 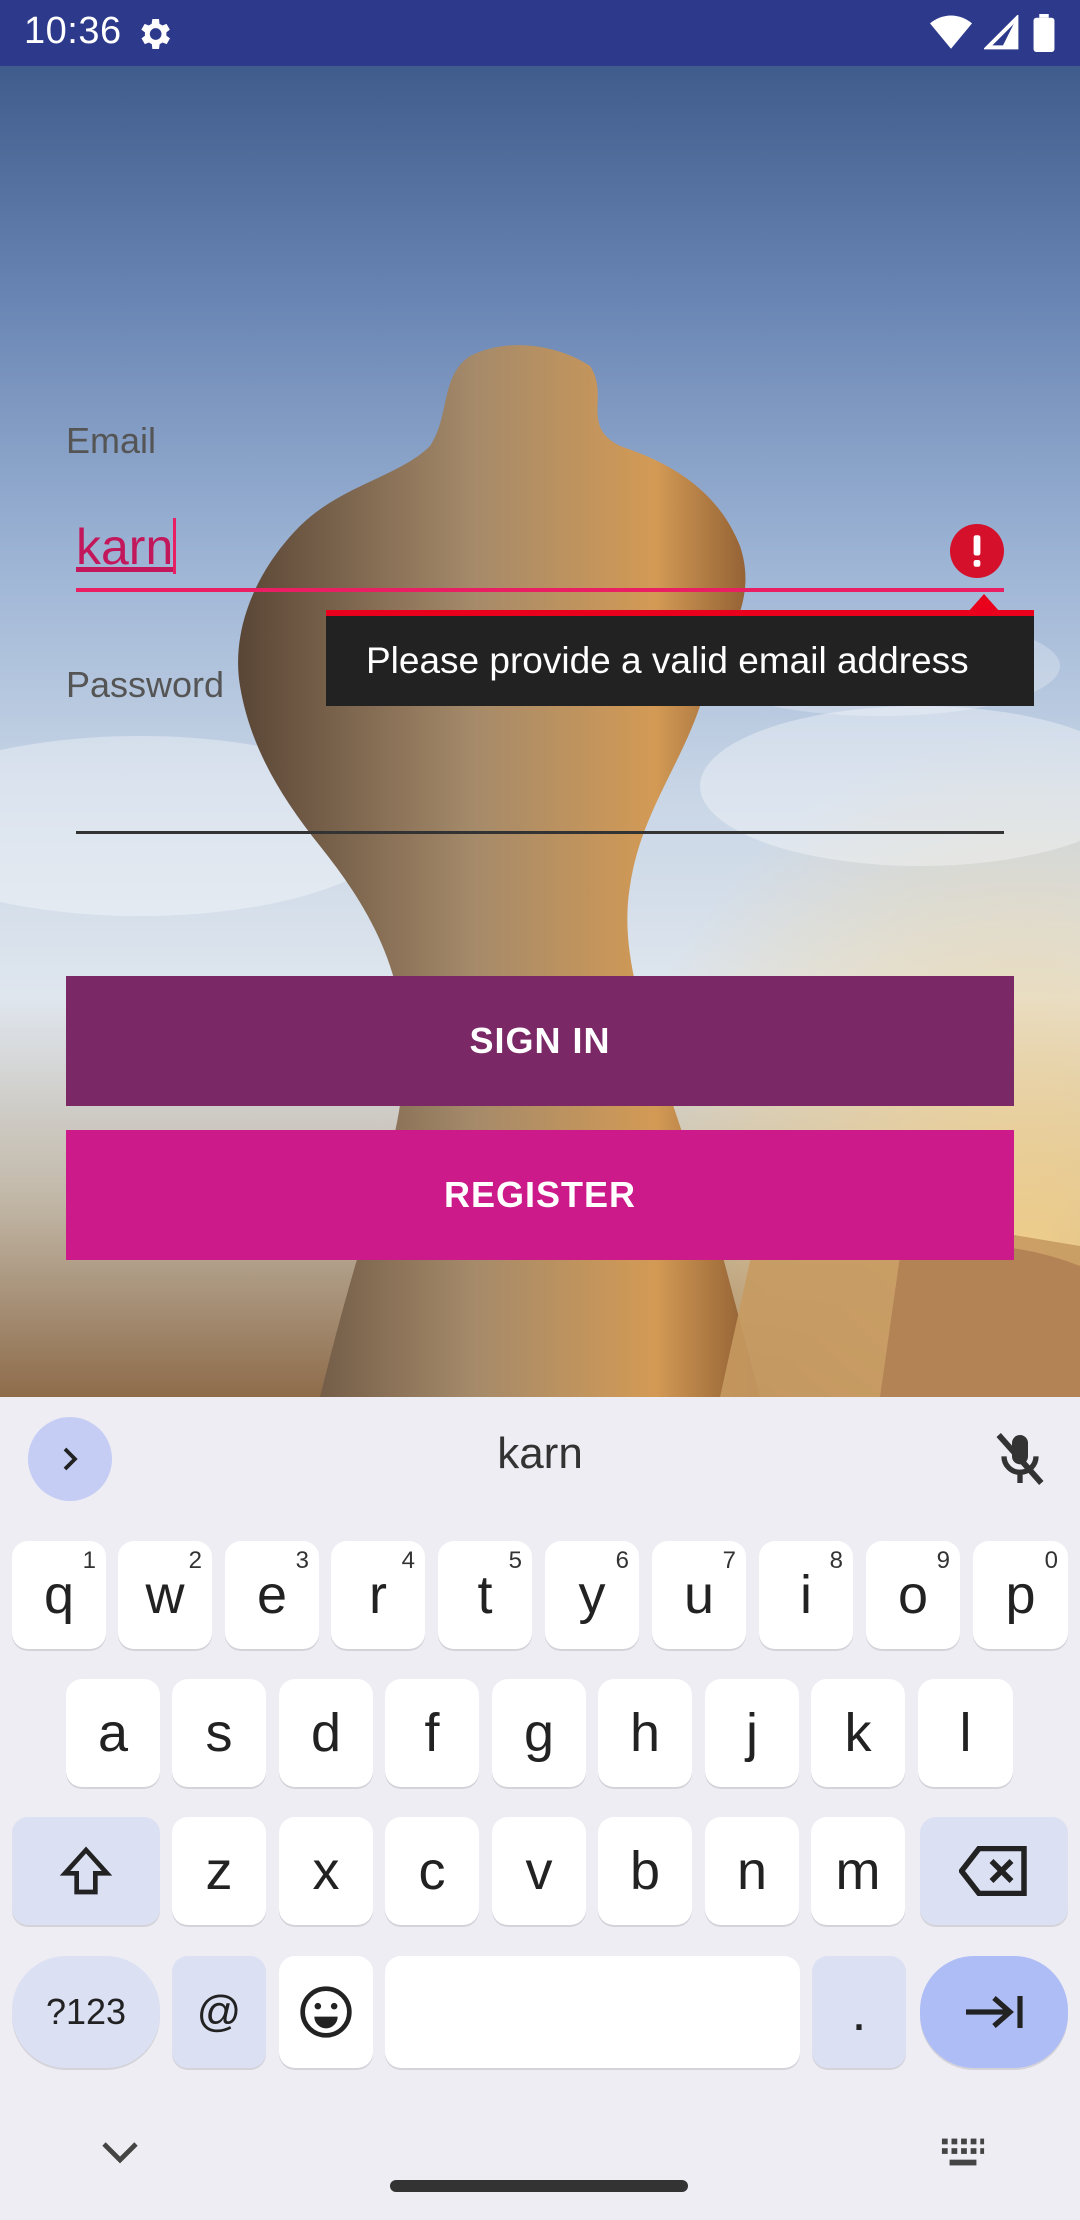 What do you see at coordinates (859, 2012) in the screenshot?
I see `period-key: .` at bounding box center [859, 2012].